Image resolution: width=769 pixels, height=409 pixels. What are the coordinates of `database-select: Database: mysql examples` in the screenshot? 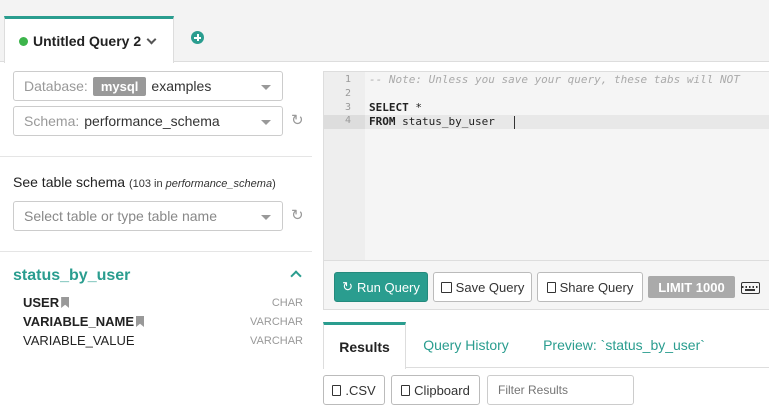 It's located at (148, 86).